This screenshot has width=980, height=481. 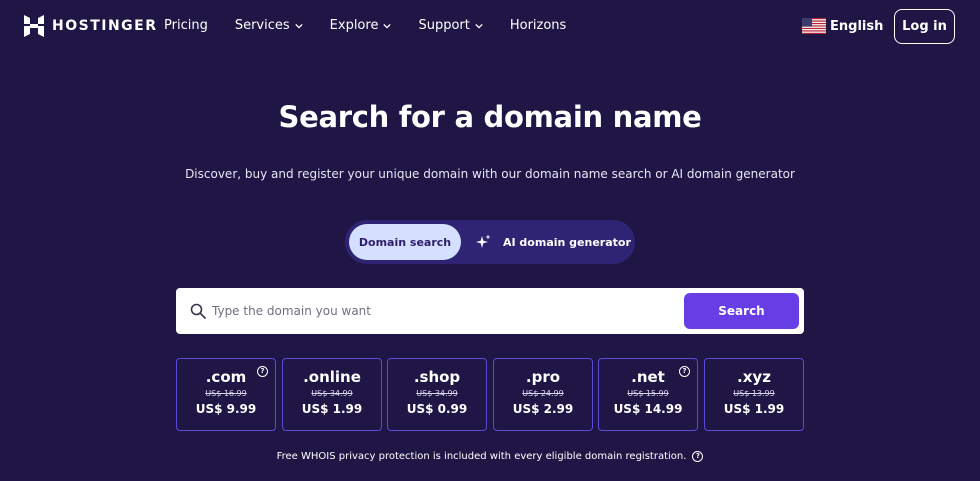 I want to click on language-selector: English, so click(x=842, y=26).